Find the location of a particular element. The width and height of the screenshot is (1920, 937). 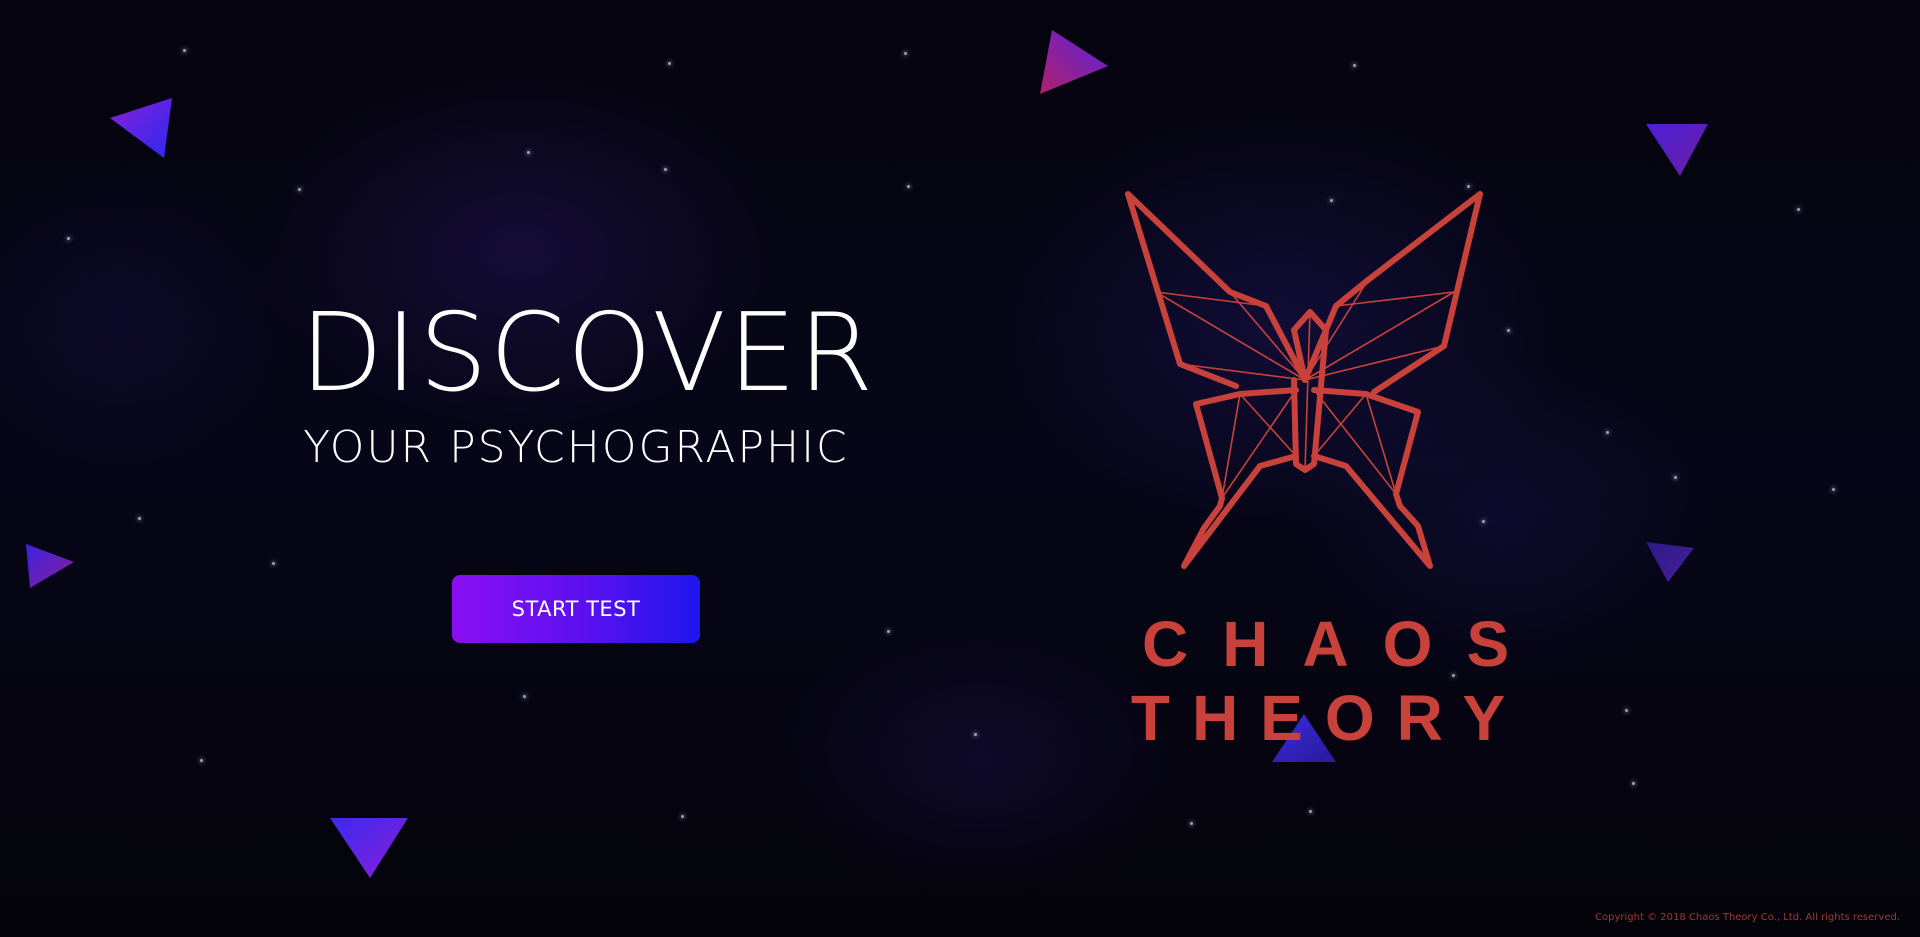

hero-section: DISCOVER YOUR PSYCHOGRAPHIC is located at coordinates (588, 382).